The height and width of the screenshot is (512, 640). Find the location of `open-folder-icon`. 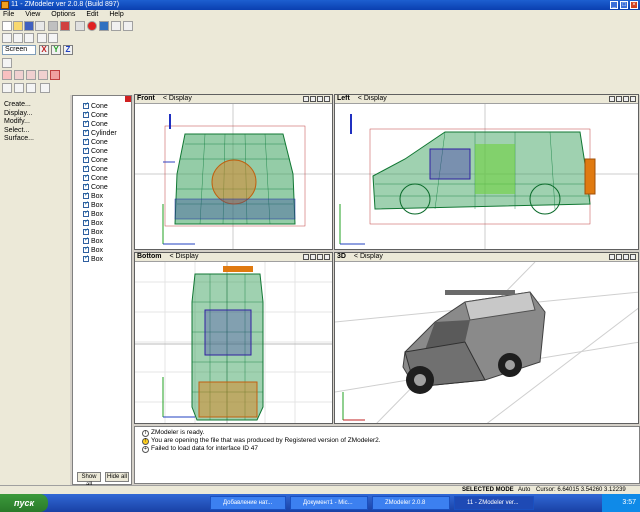

open-folder-icon is located at coordinates (18, 26).